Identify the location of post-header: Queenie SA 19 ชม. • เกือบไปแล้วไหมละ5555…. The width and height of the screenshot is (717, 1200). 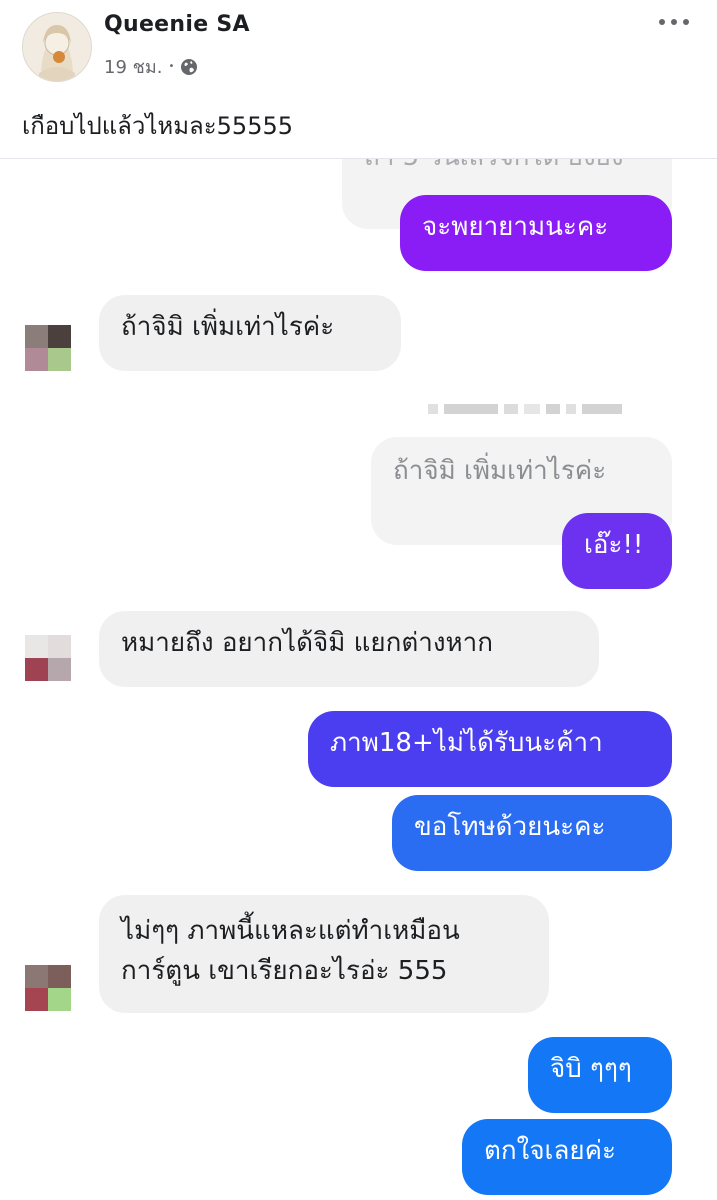
(358, 79).